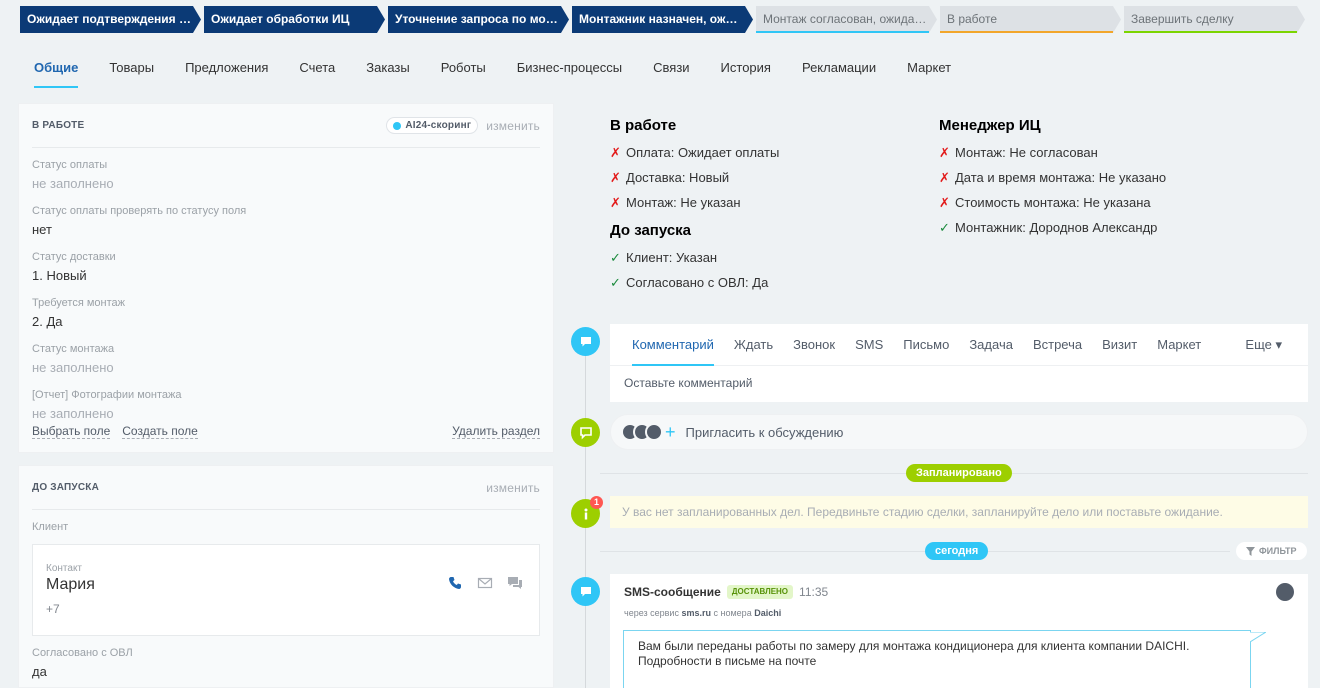 This screenshot has width=1320, height=688. What do you see at coordinates (753, 345) in the screenshot?
I see `composer-tab-2: Ждать` at bounding box center [753, 345].